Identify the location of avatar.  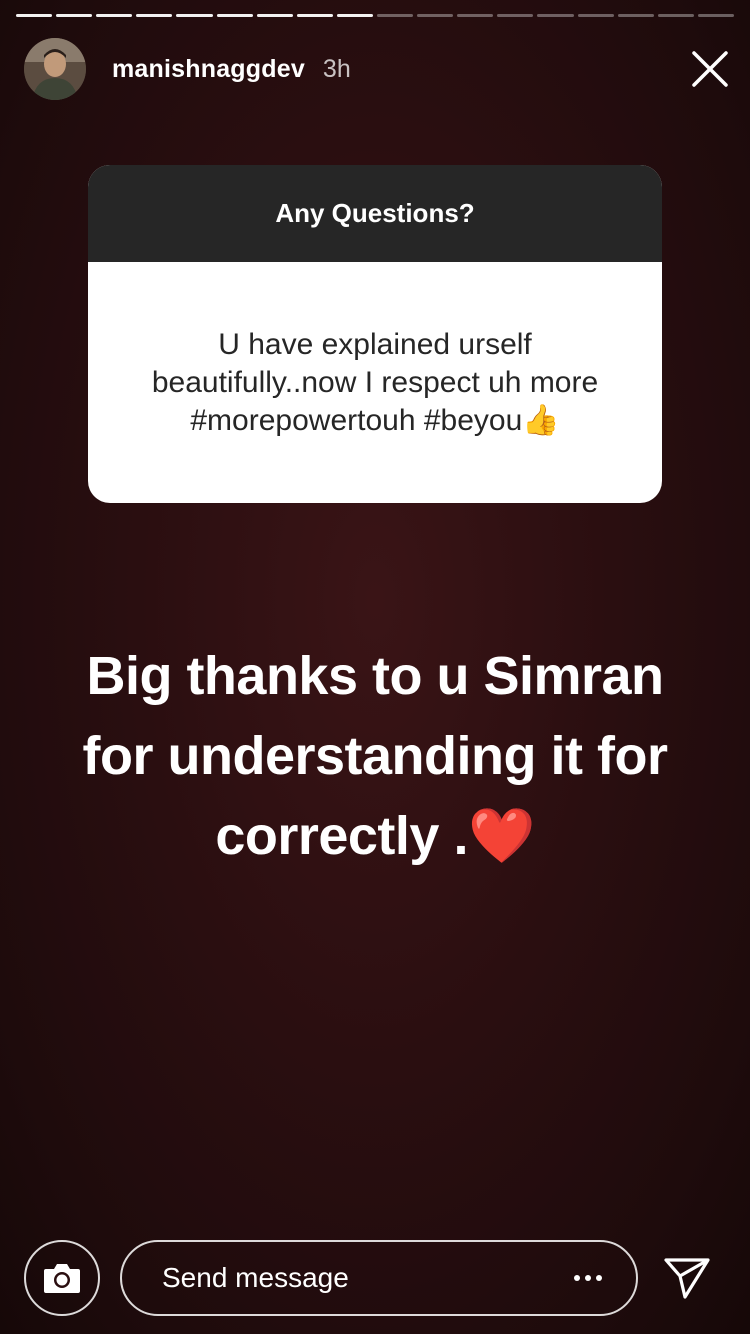
(55, 69).